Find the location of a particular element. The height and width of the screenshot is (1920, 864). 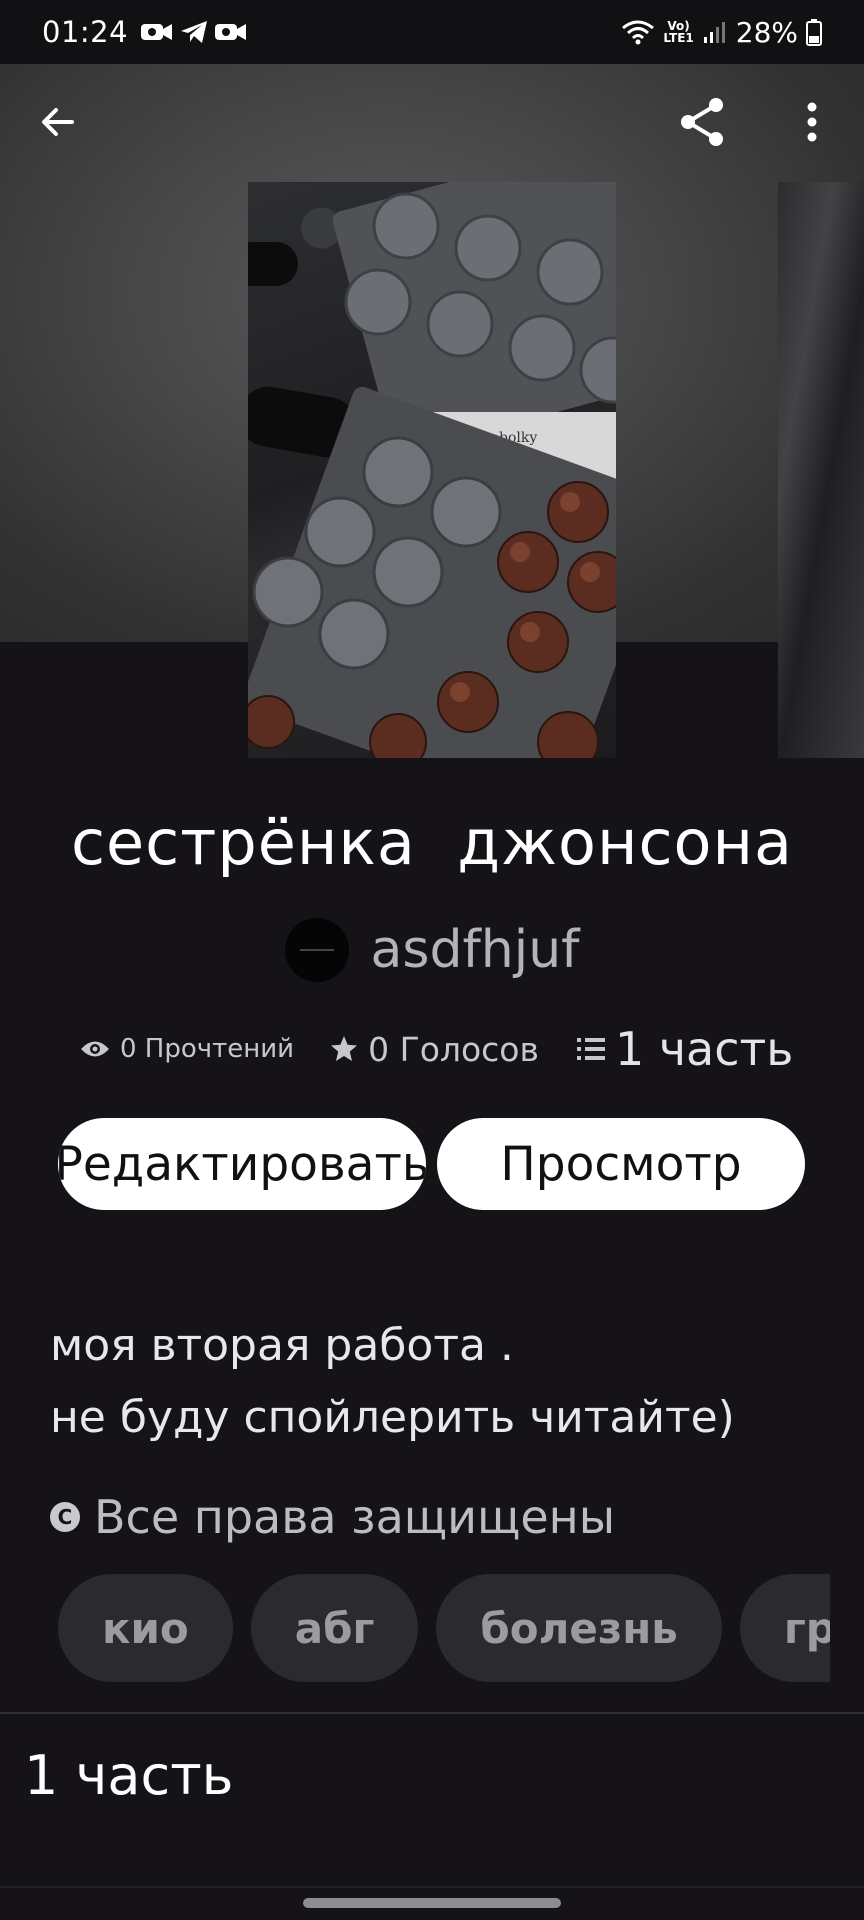

copyright-row: C Все права защищены is located at coordinates (332, 1517).